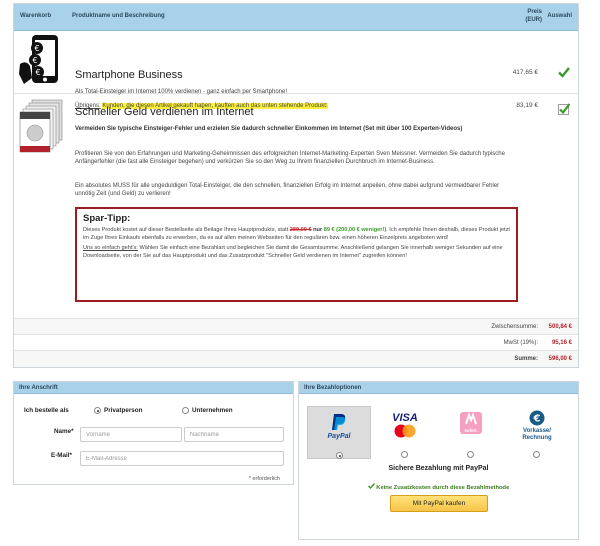 Image resolution: width=600 pixels, height=546 pixels. What do you see at coordinates (564, 109) in the screenshot?
I see `checkbox-checked-icon` at bounding box center [564, 109].